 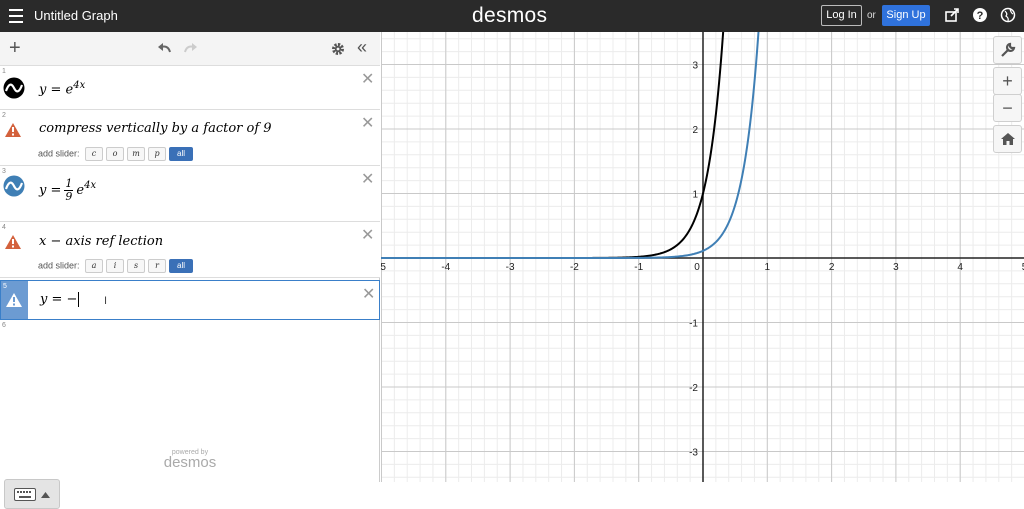 I want to click on expression-number: 1, so click(x=4, y=71).